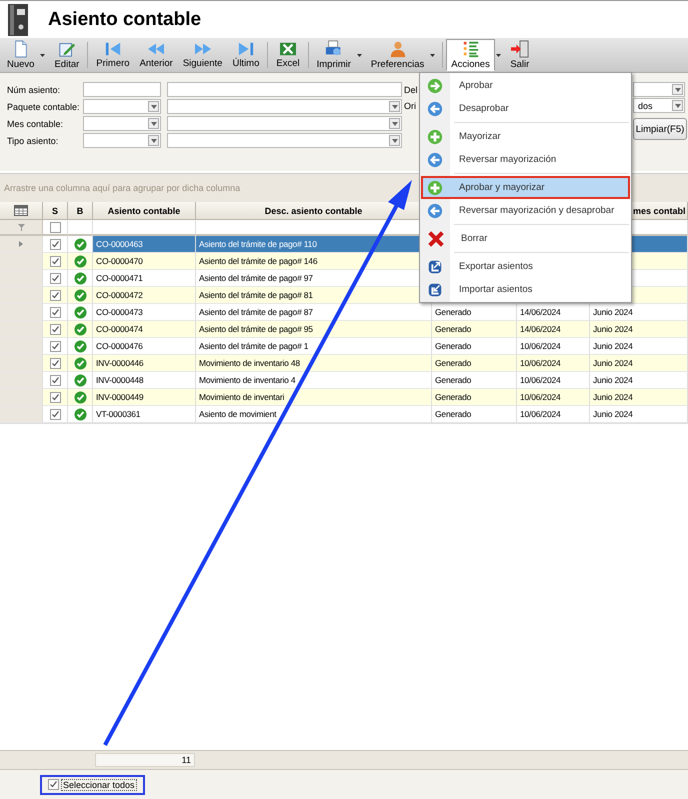  I want to click on column-header: B, so click(80, 211).